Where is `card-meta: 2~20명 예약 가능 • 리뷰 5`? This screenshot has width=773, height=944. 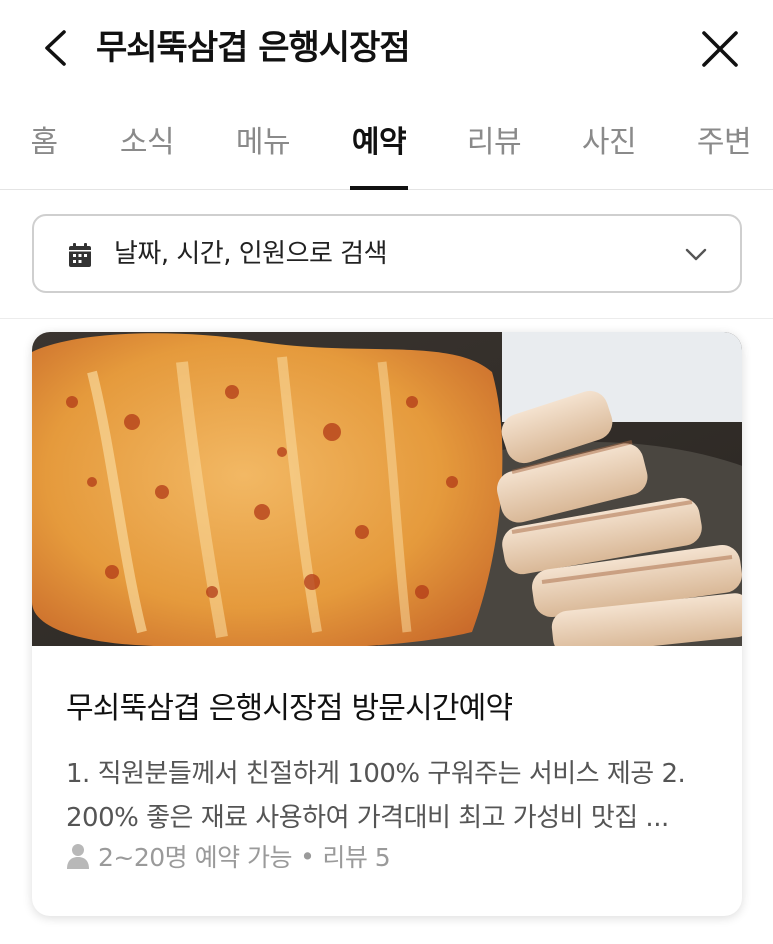 card-meta: 2~20명 예약 가능 • 리뷰 5 is located at coordinates (228, 856).